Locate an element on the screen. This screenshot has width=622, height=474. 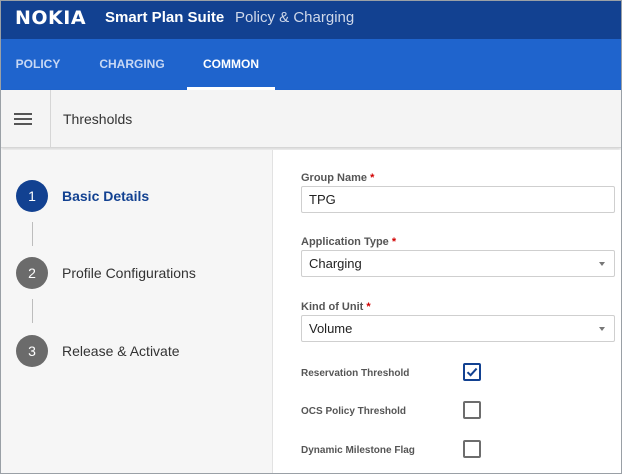
reservation-threshold-label: Reservation Threshold is located at coordinates (355, 373).